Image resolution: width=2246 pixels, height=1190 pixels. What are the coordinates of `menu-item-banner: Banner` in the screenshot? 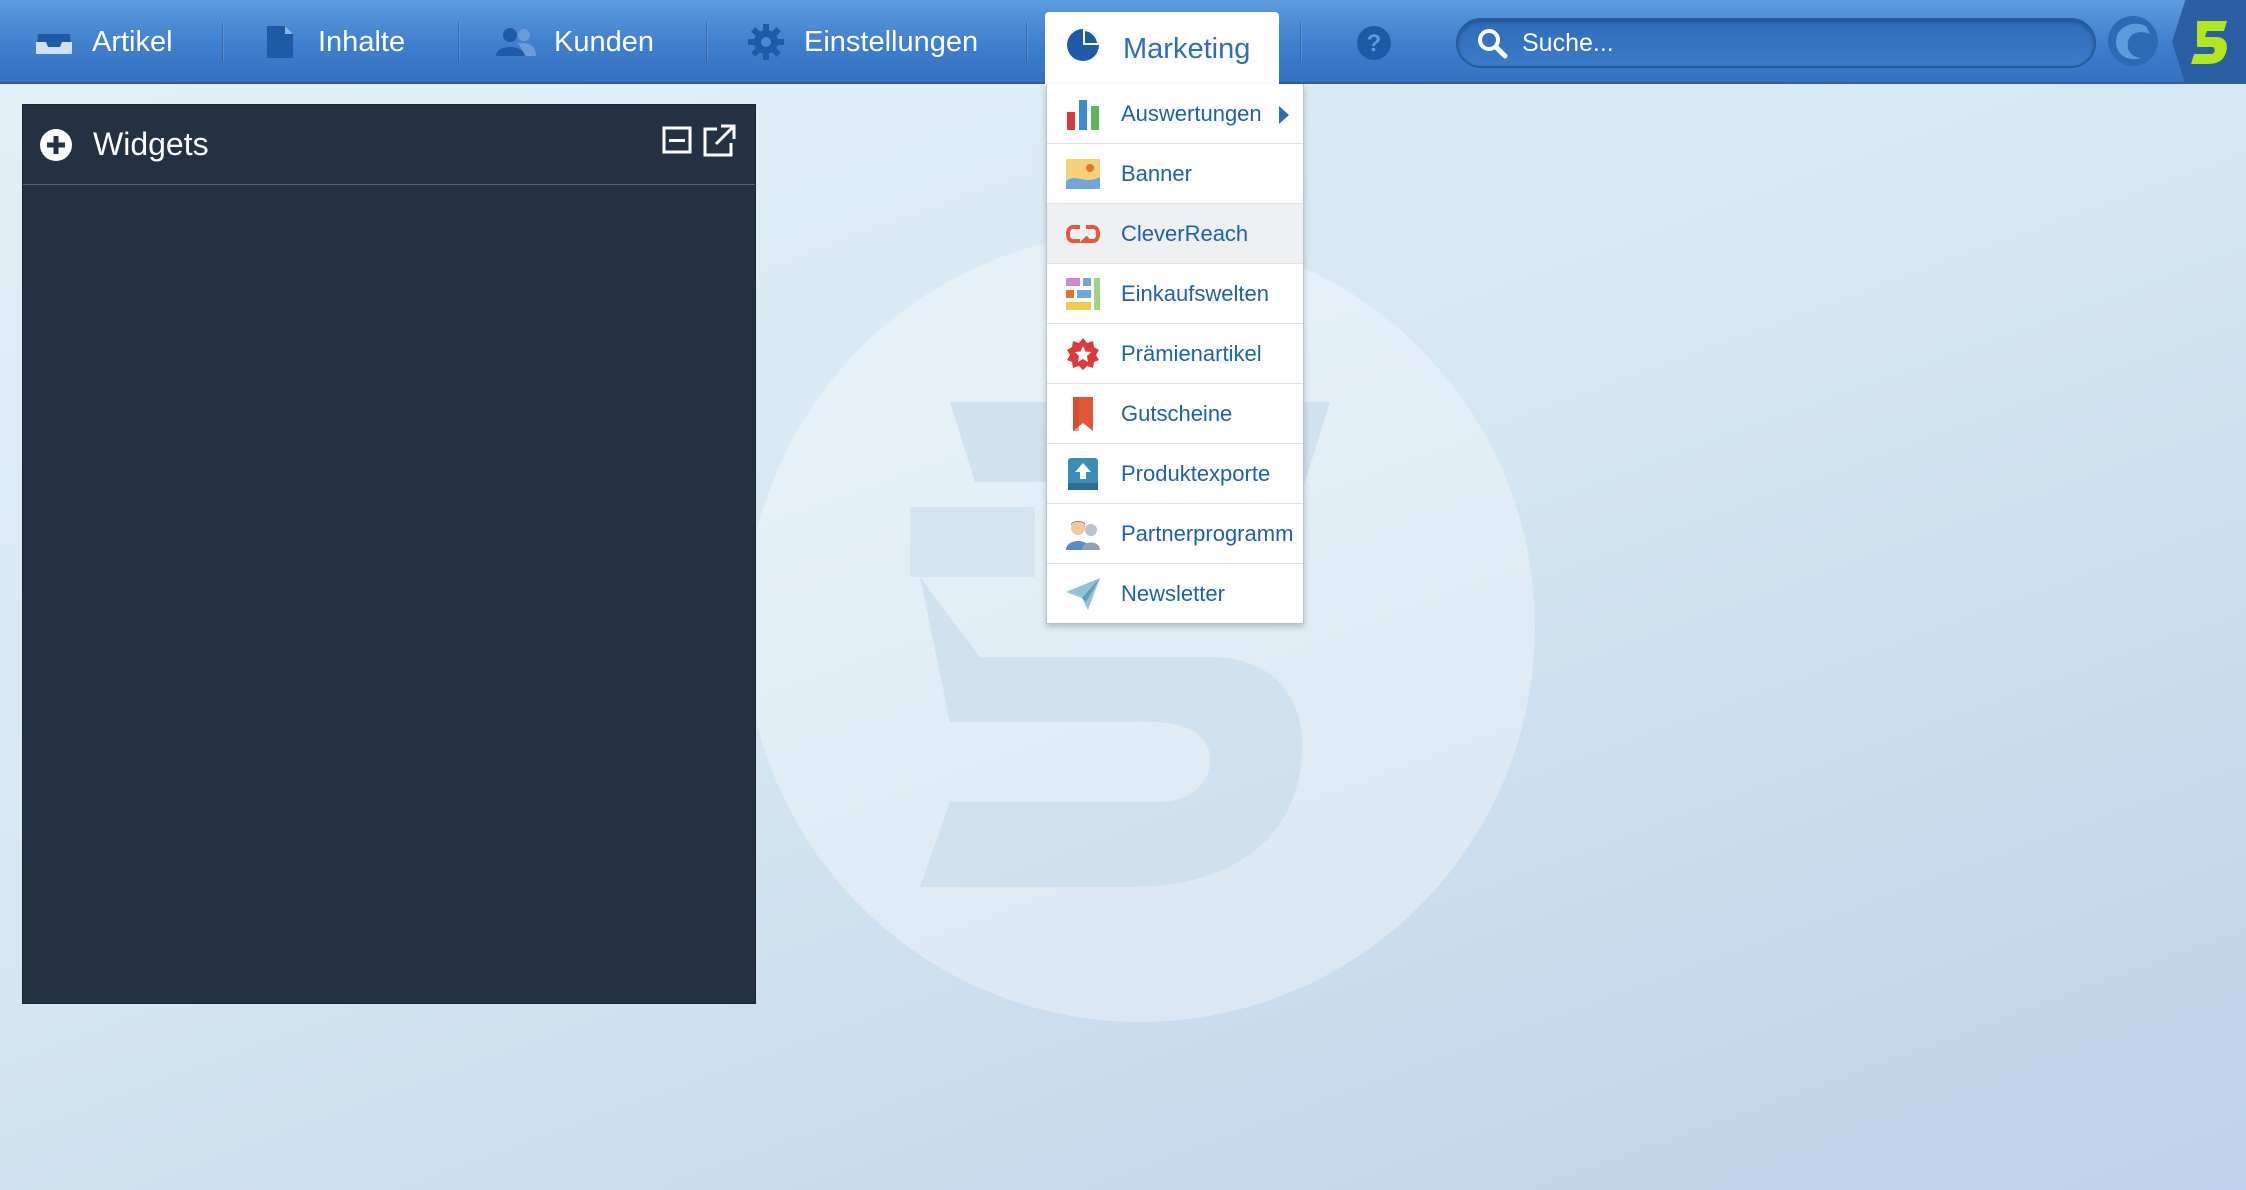 It's located at (1175, 174).